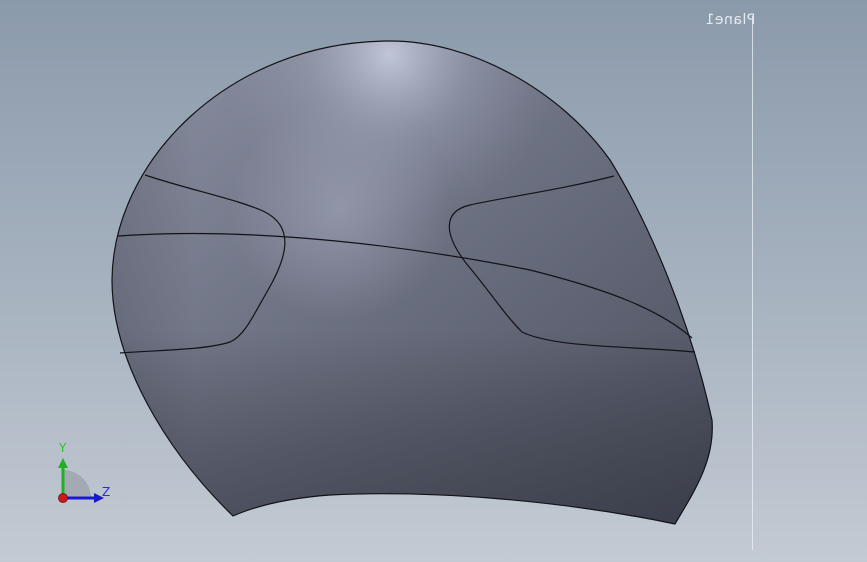 The height and width of the screenshot is (562, 867). What do you see at coordinates (752, 283) in the screenshot?
I see `plane-edge-line` at bounding box center [752, 283].